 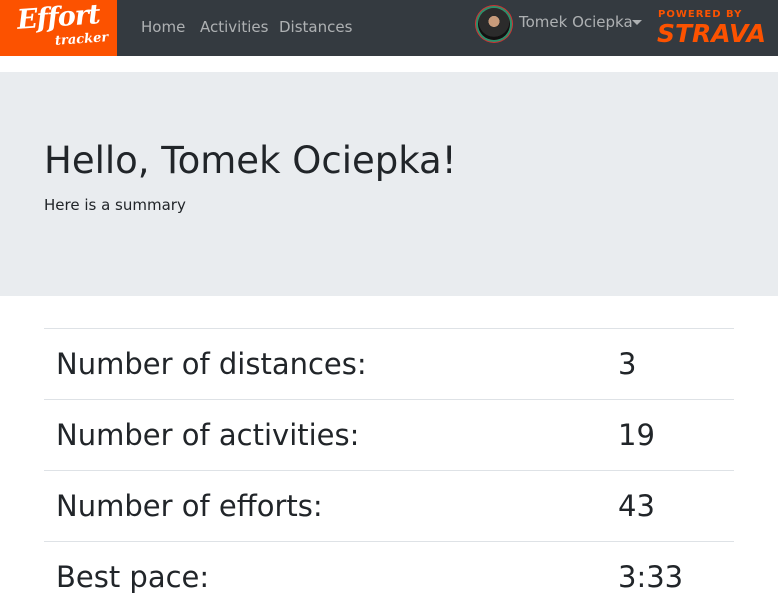 What do you see at coordinates (82, 39) in the screenshot?
I see `brand-logo-tracker: tracker` at bounding box center [82, 39].